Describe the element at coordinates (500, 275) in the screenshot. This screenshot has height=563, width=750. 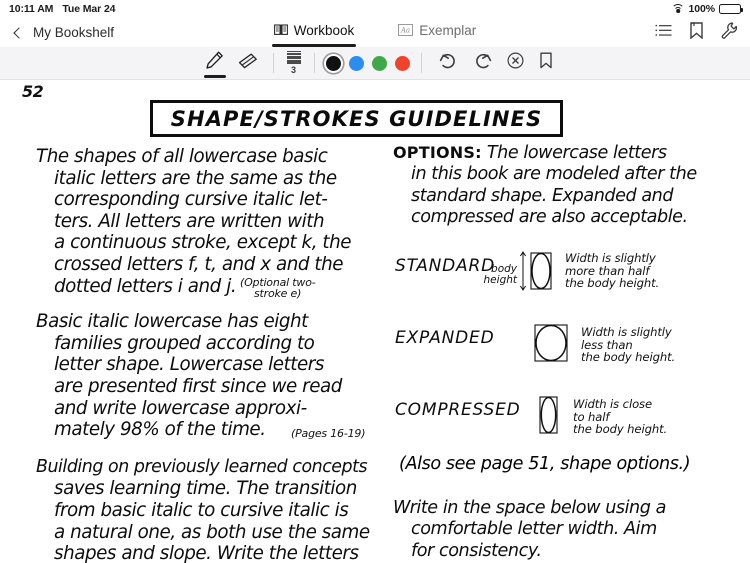
I see `body-height-label: body height` at that location.